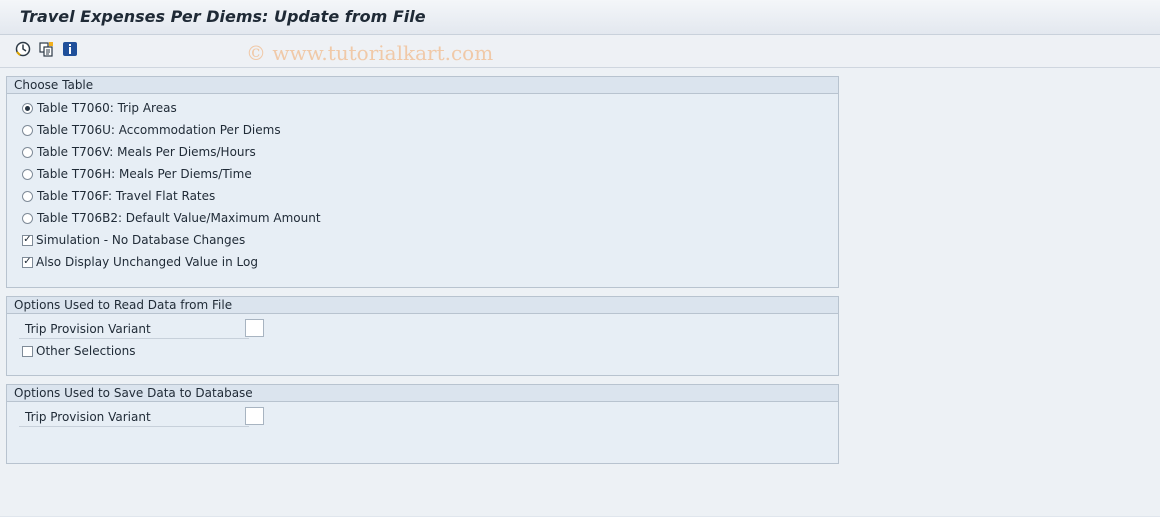 The height and width of the screenshot is (517, 1160). What do you see at coordinates (580, 51) in the screenshot?
I see `application-toolbar: © www.tutorialkart.com` at bounding box center [580, 51].